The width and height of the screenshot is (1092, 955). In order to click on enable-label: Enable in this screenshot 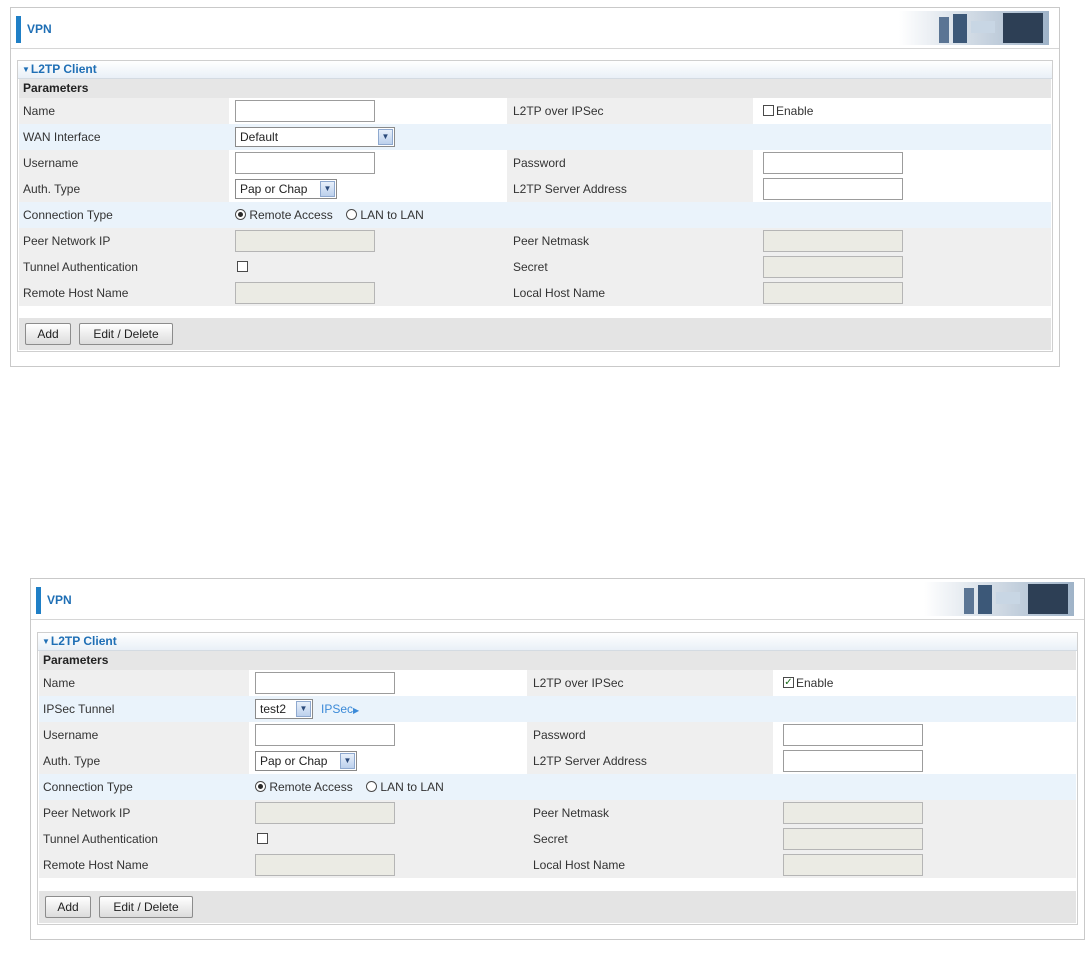, I will do `click(795, 111)`.